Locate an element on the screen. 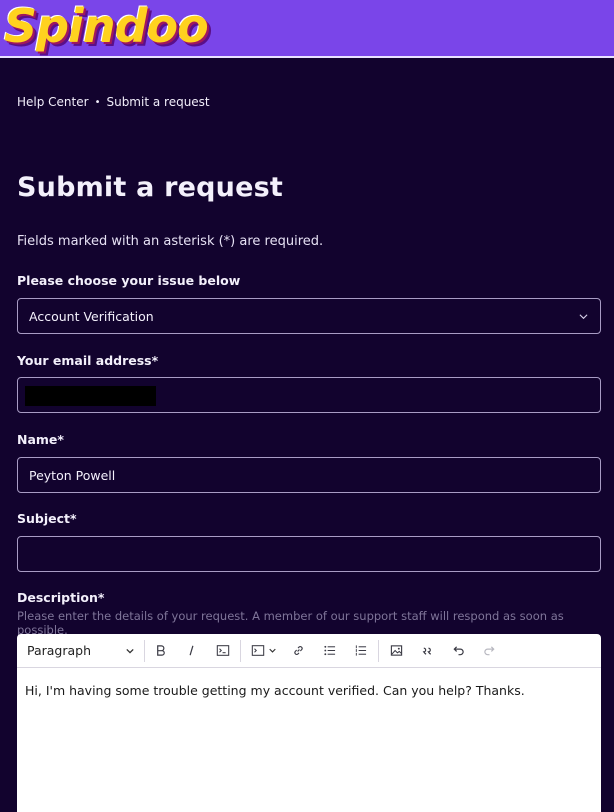  code-icon is located at coordinates (222, 650).